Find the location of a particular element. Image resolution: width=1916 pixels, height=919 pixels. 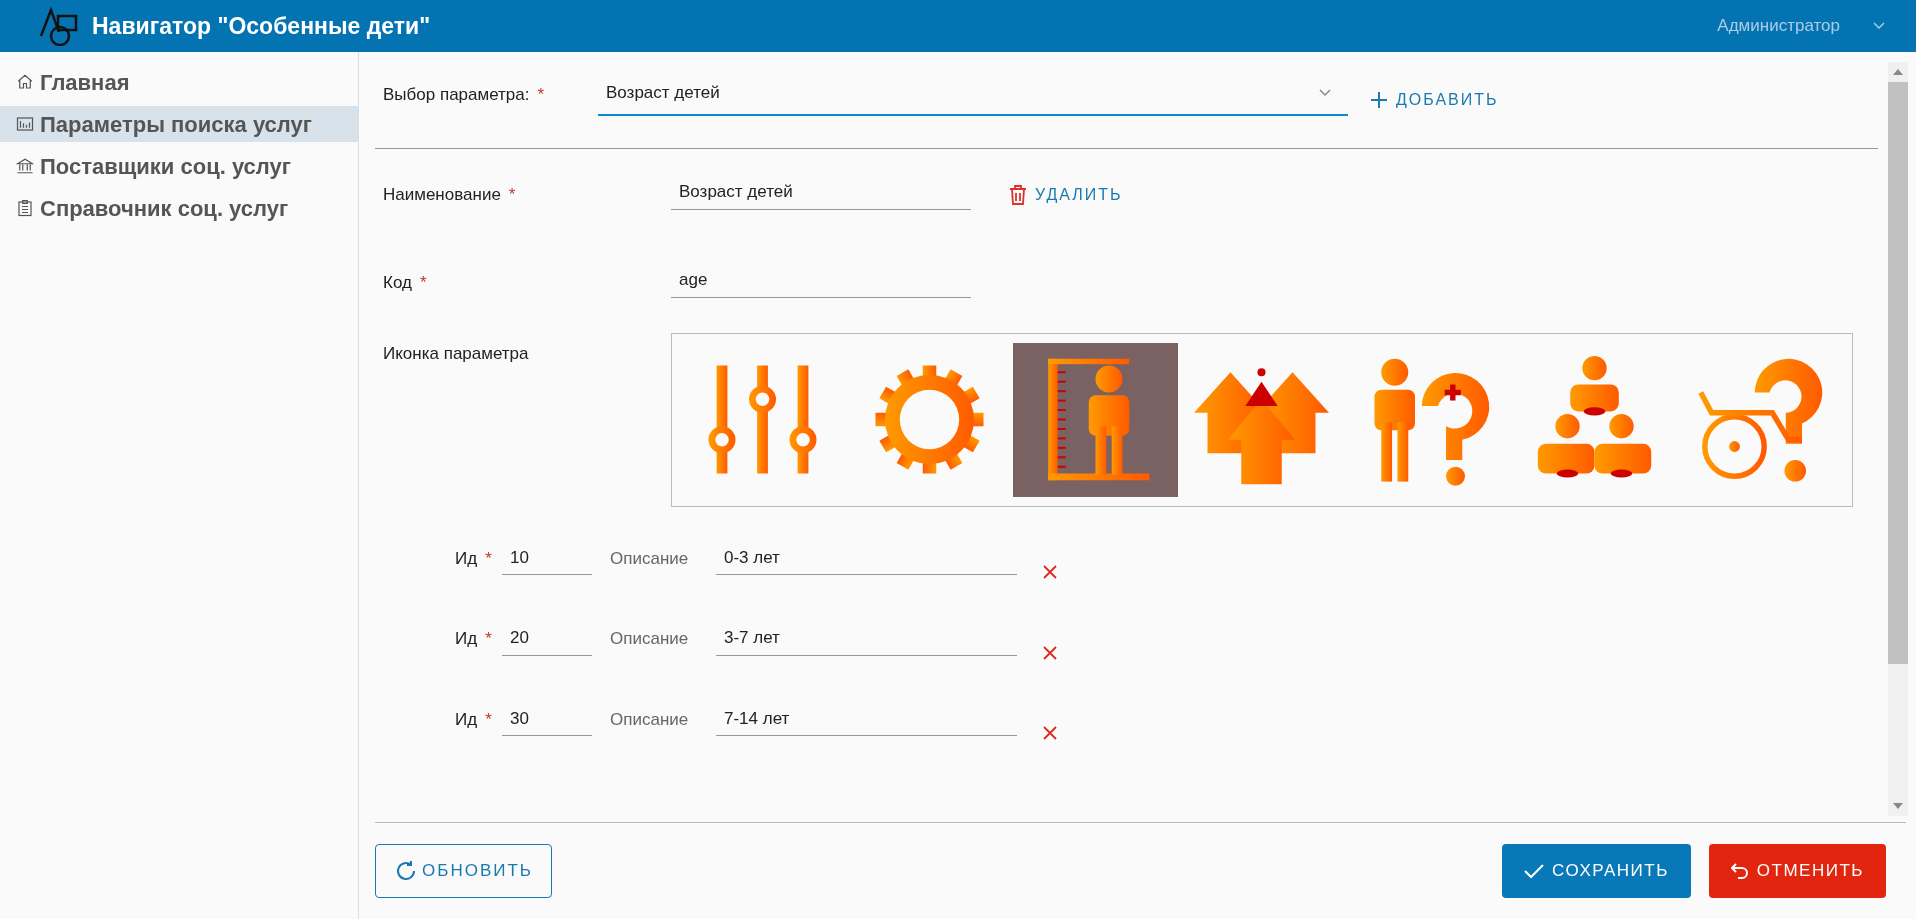

check-icon is located at coordinates (1534, 871).